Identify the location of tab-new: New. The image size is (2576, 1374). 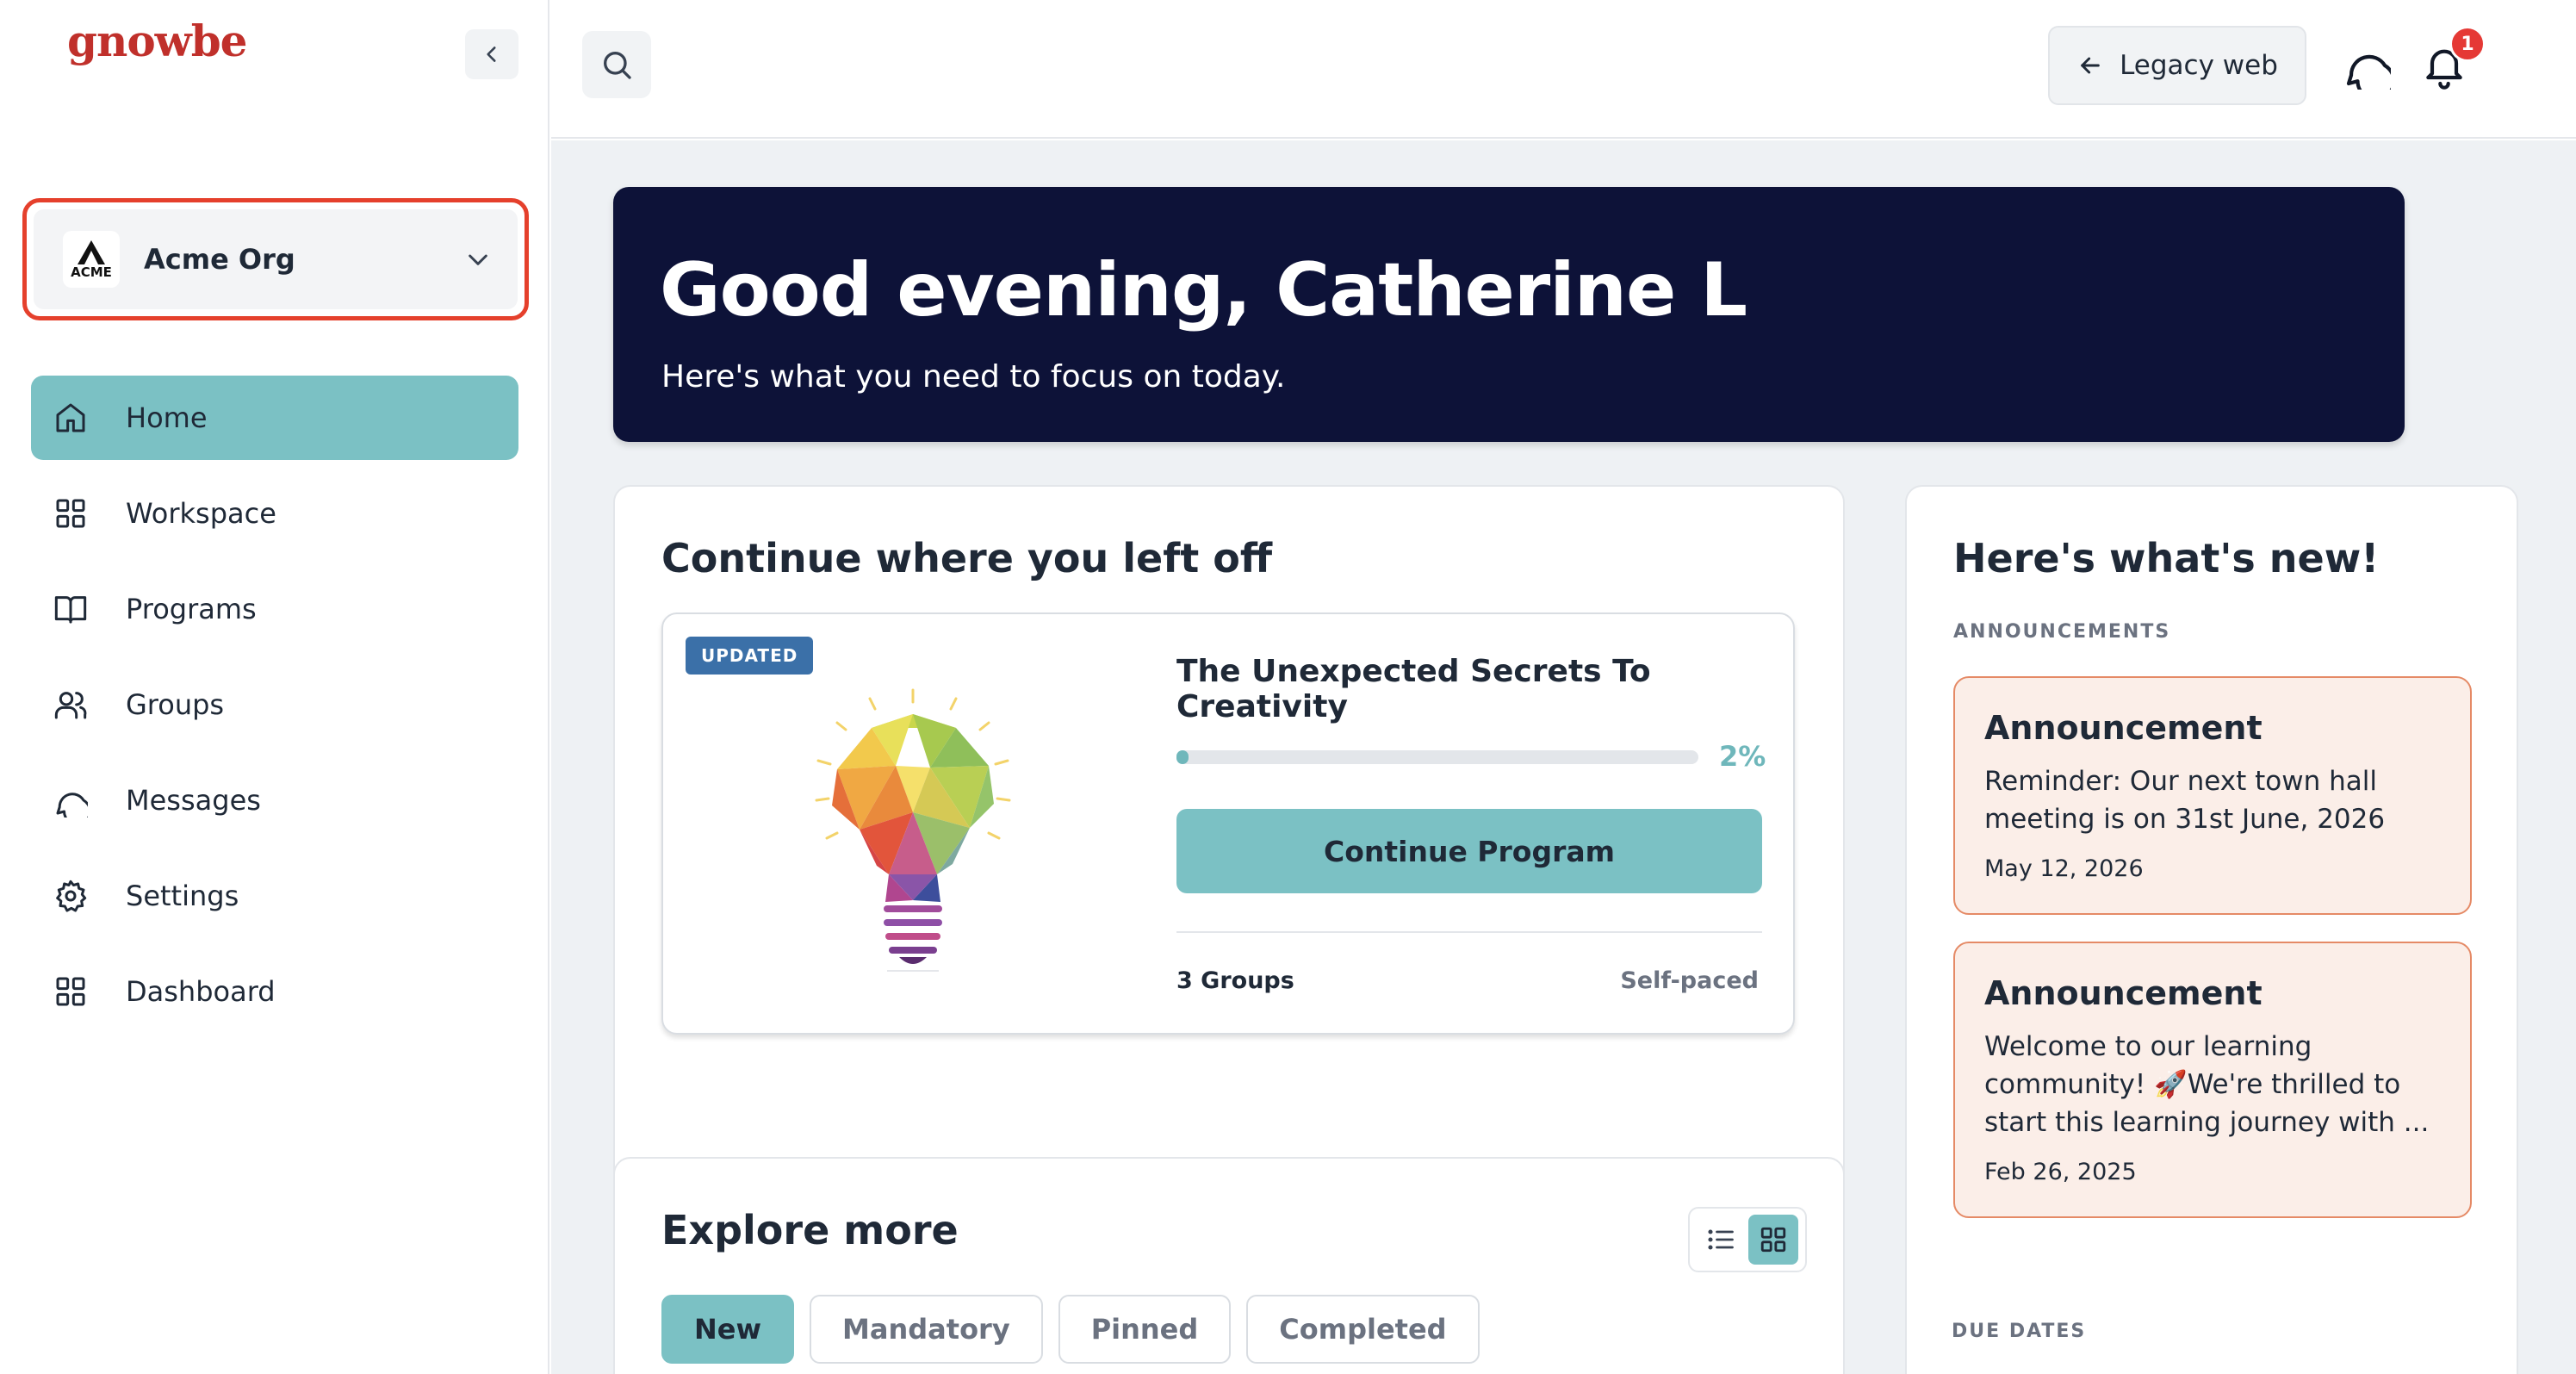
(728, 1329).